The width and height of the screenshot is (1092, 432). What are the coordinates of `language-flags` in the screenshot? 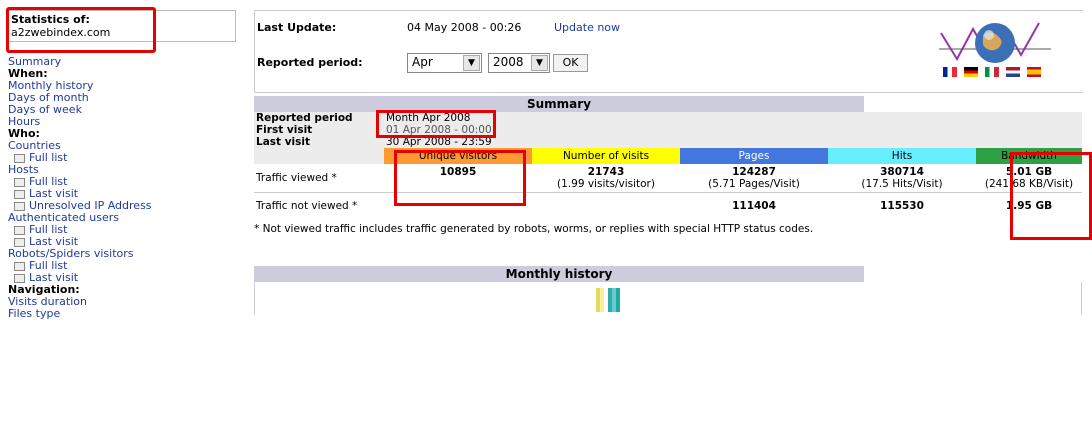 It's located at (992, 73).